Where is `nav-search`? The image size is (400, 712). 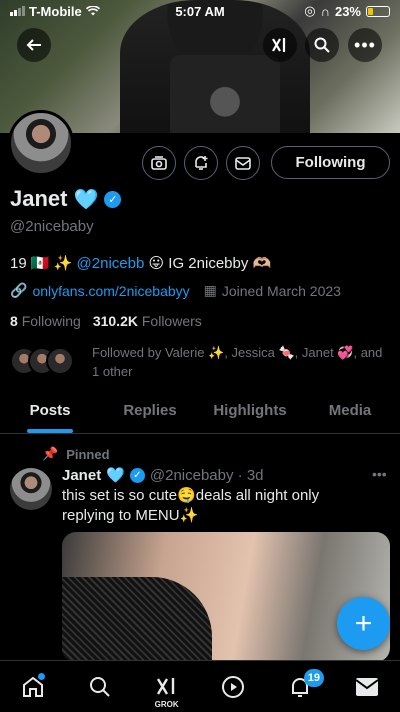
nav-search is located at coordinates (100, 687).